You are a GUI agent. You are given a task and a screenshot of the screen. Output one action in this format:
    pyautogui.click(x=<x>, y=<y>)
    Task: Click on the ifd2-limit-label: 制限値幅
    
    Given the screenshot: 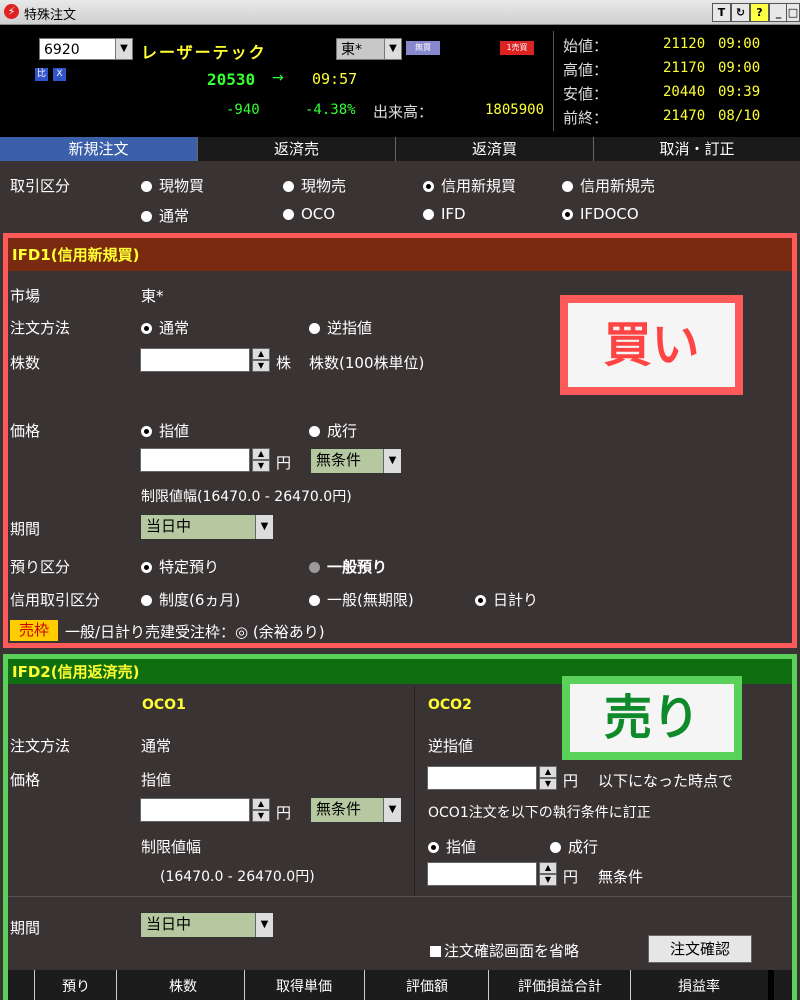 What is the action you would take?
    pyautogui.click(x=171, y=847)
    